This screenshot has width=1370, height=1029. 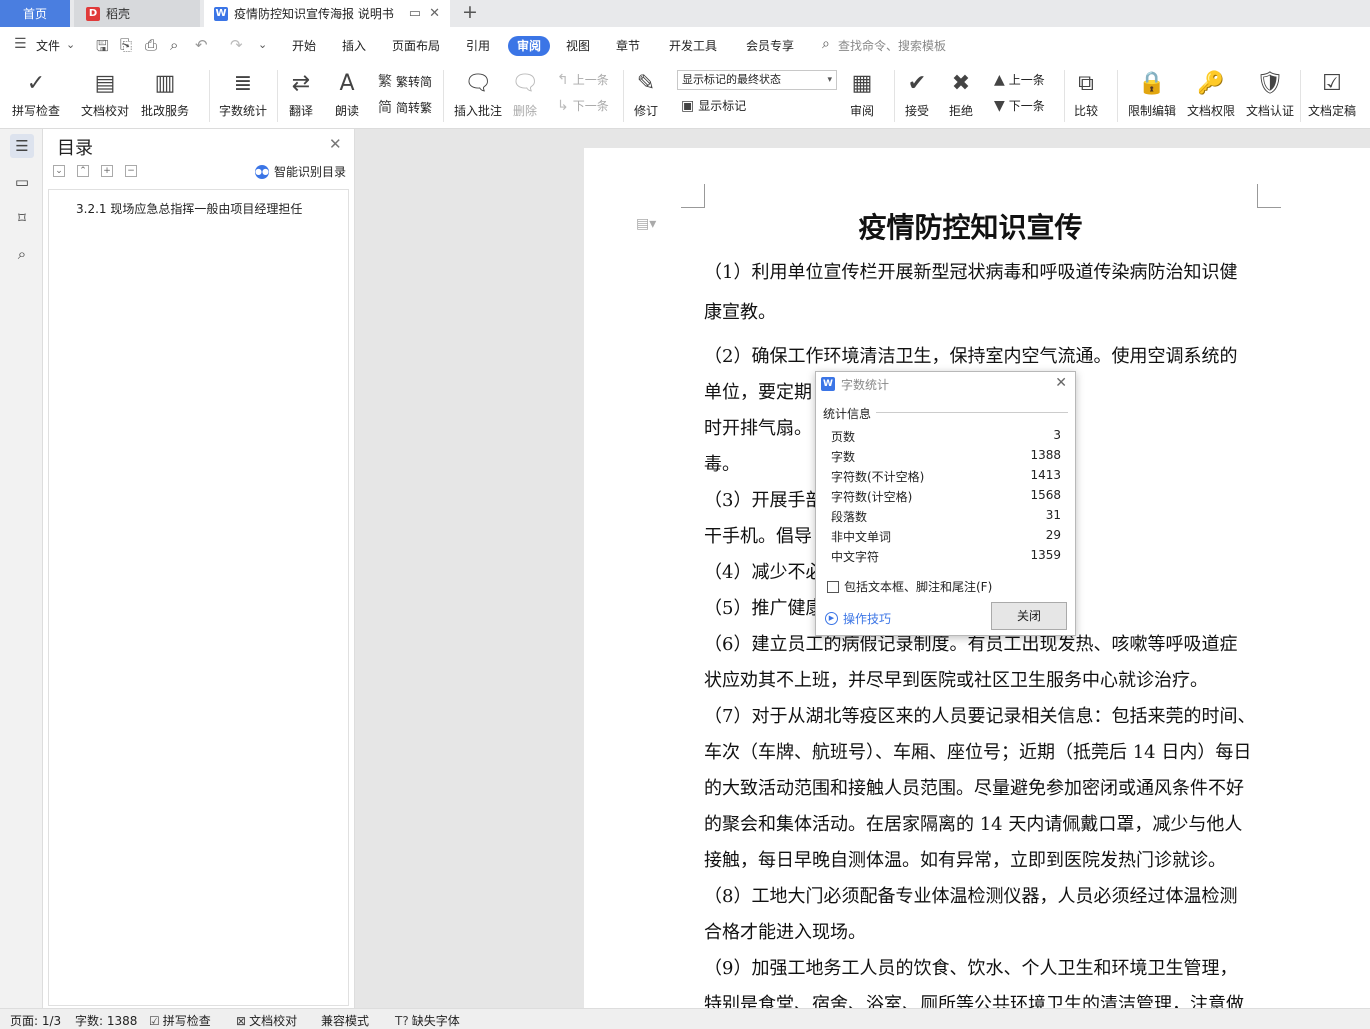 I want to click on redo-icon: ↷, so click(x=236, y=45).